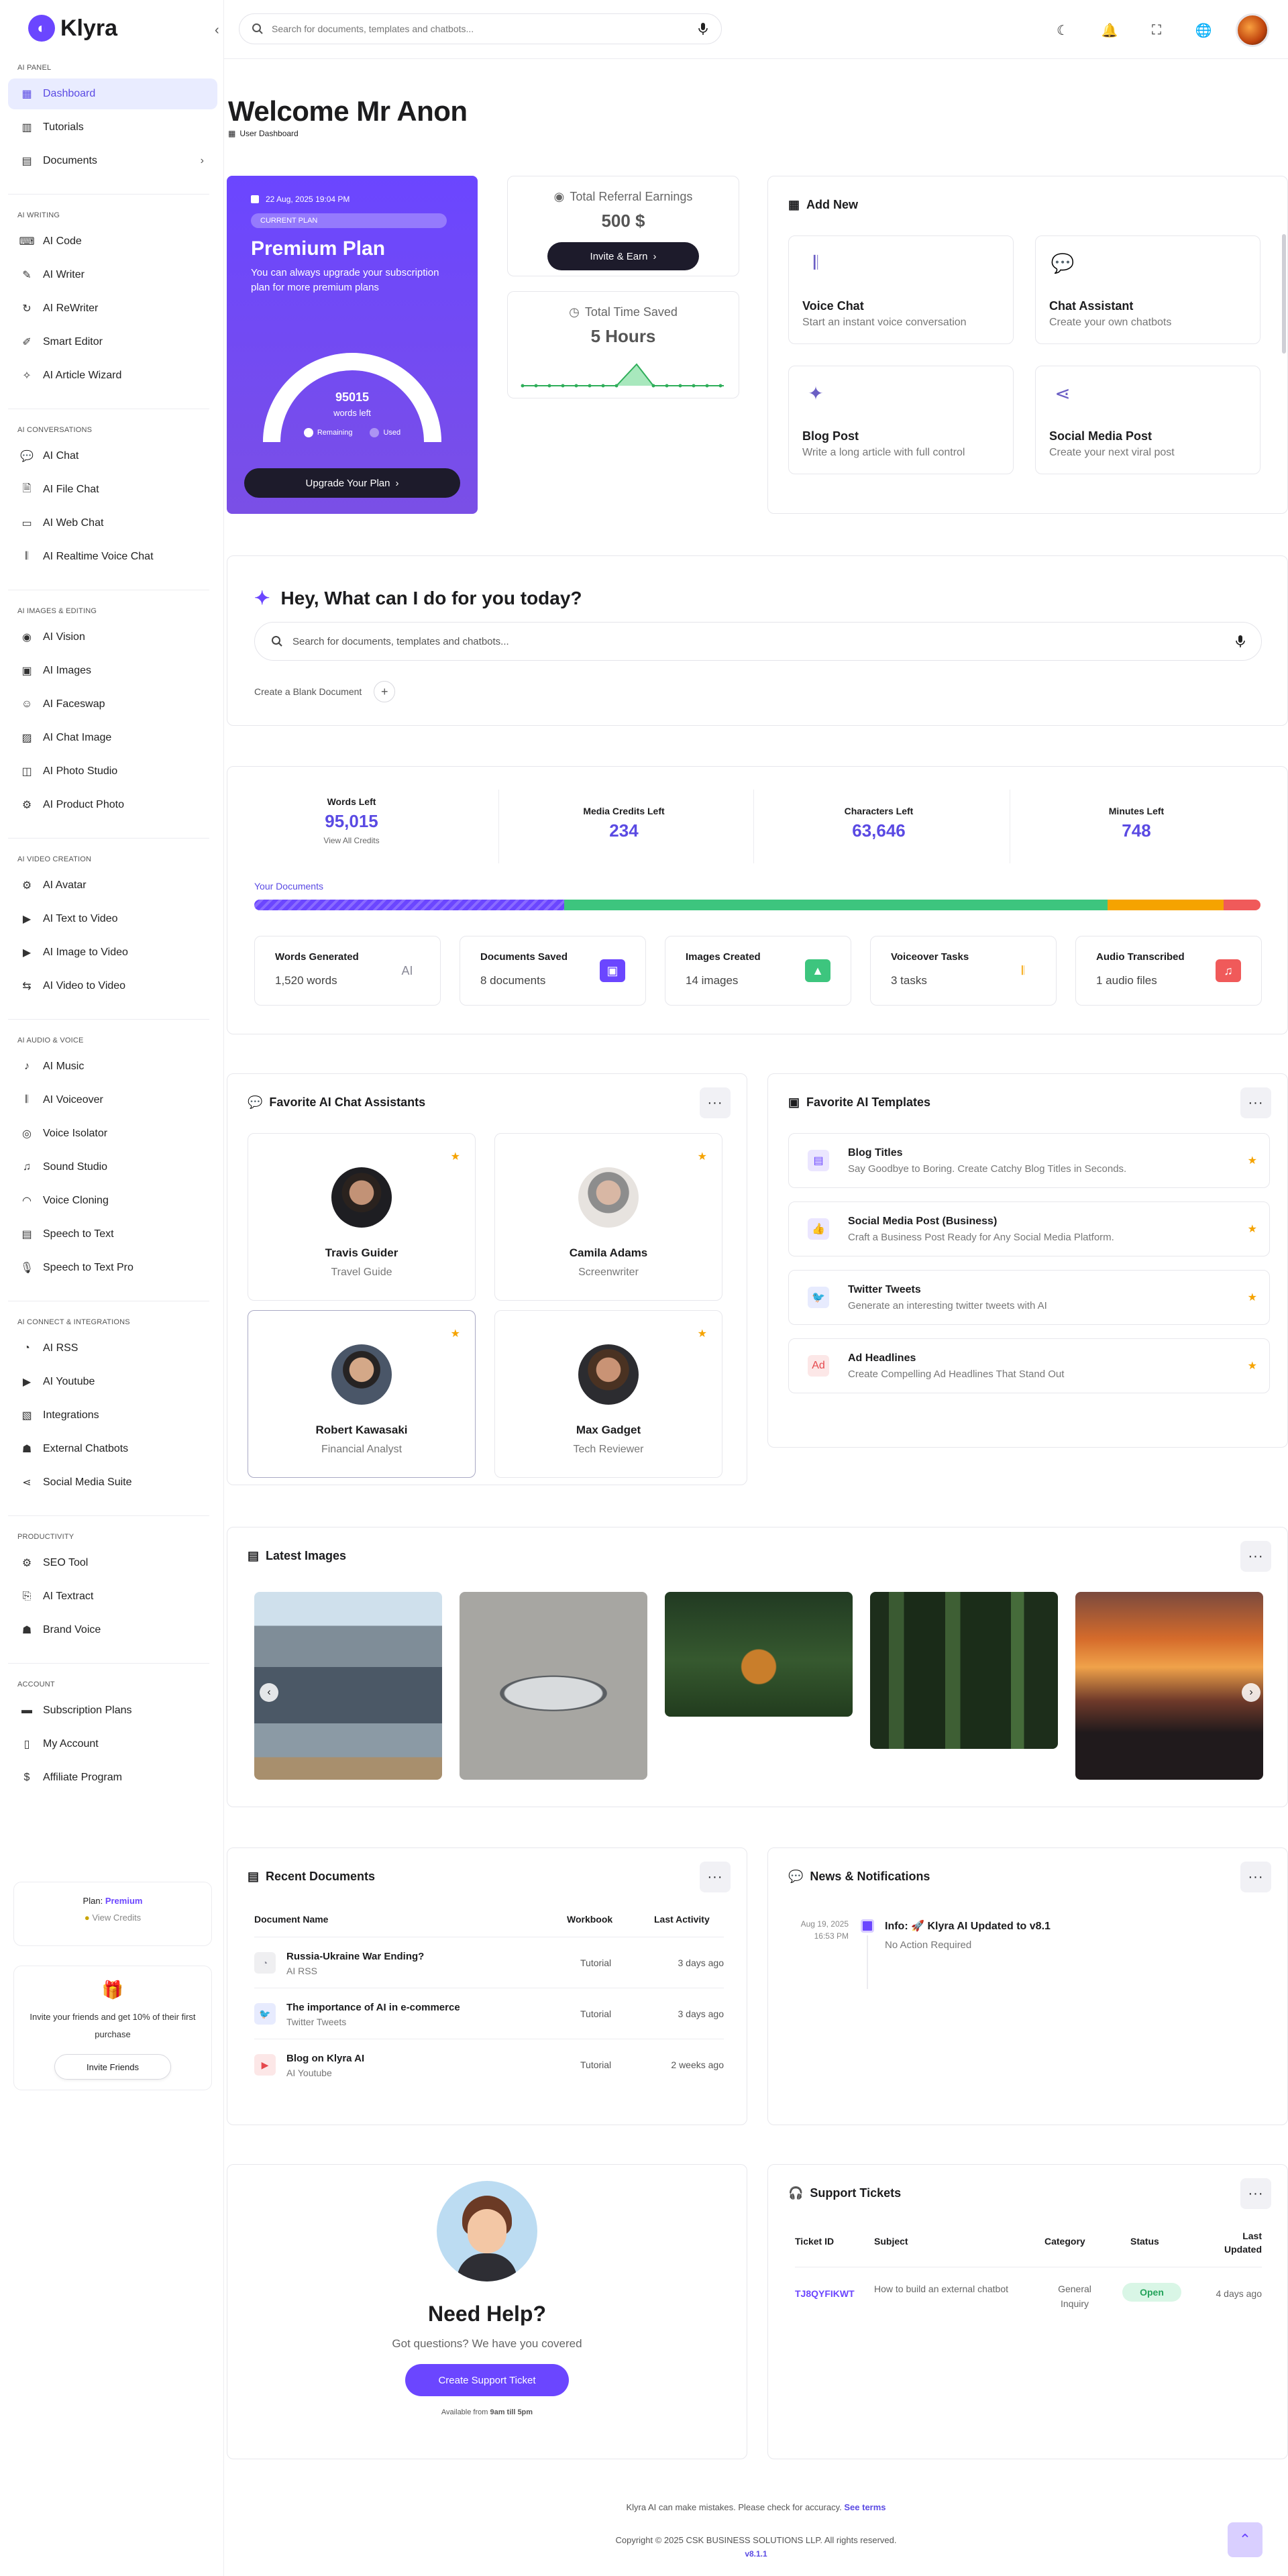 The height and width of the screenshot is (2576, 1288). What do you see at coordinates (112, 127) in the screenshot?
I see `sidebar-item-tutorials: ▥ Tutorials` at bounding box center [112, 127].